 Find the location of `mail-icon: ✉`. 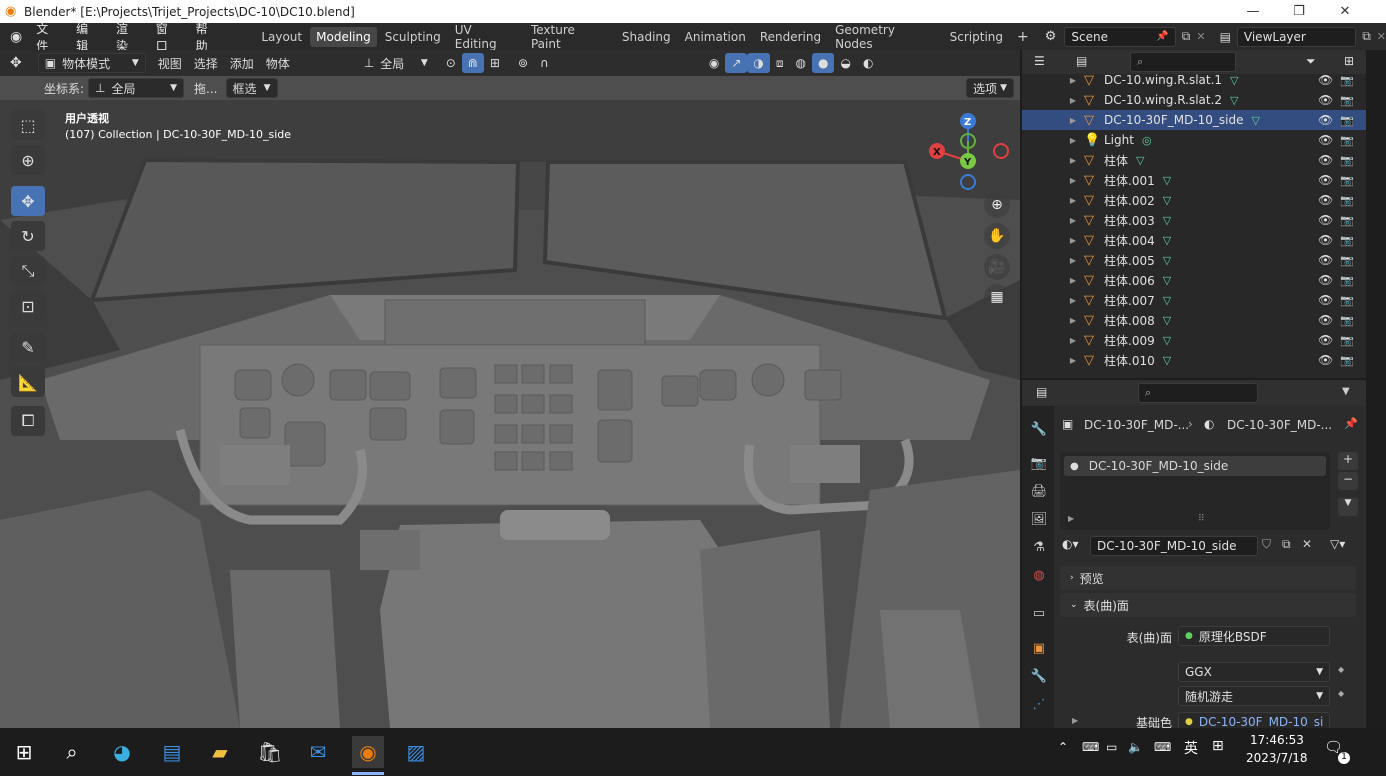

mail-icon: ✉ is located at coordinates (318, 752).